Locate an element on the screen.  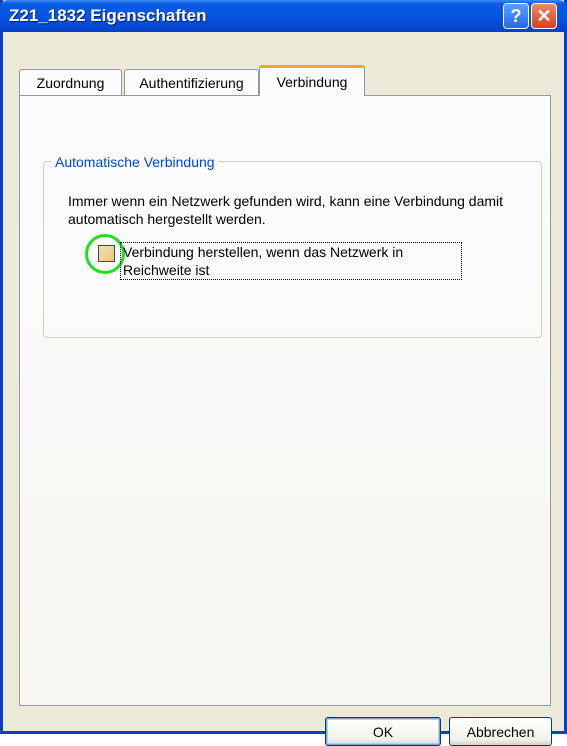
help-icon: ? is located at coordinates (516, 15).